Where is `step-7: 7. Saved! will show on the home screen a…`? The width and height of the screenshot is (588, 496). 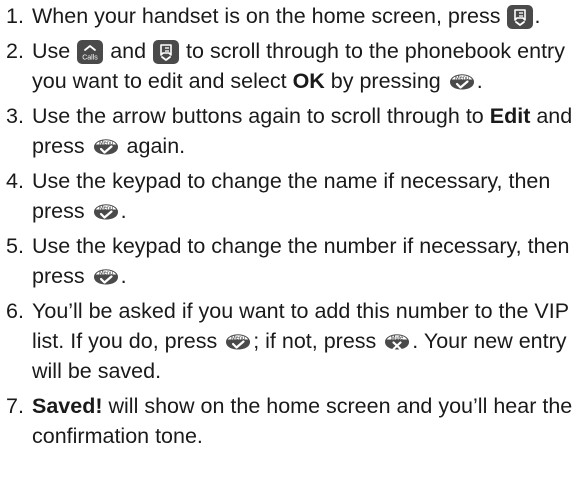 step-7: 7. Saved! will show on the home screen a… is located at coordinates (295, 421).